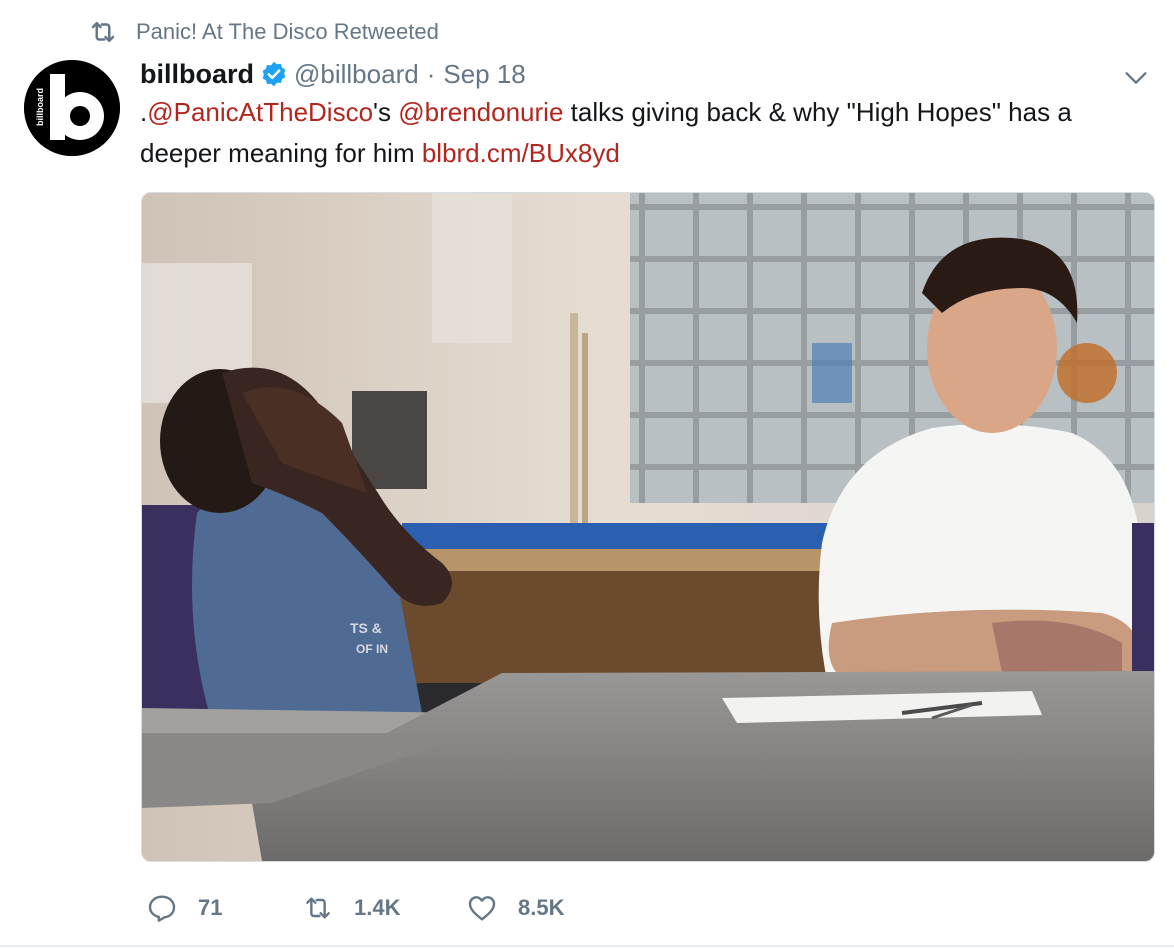 The height and width of the screenshot is (948, 1174). Describe the element at coordinates (224, 908) in the screenshot. I see `reply-button: 71` at that location.